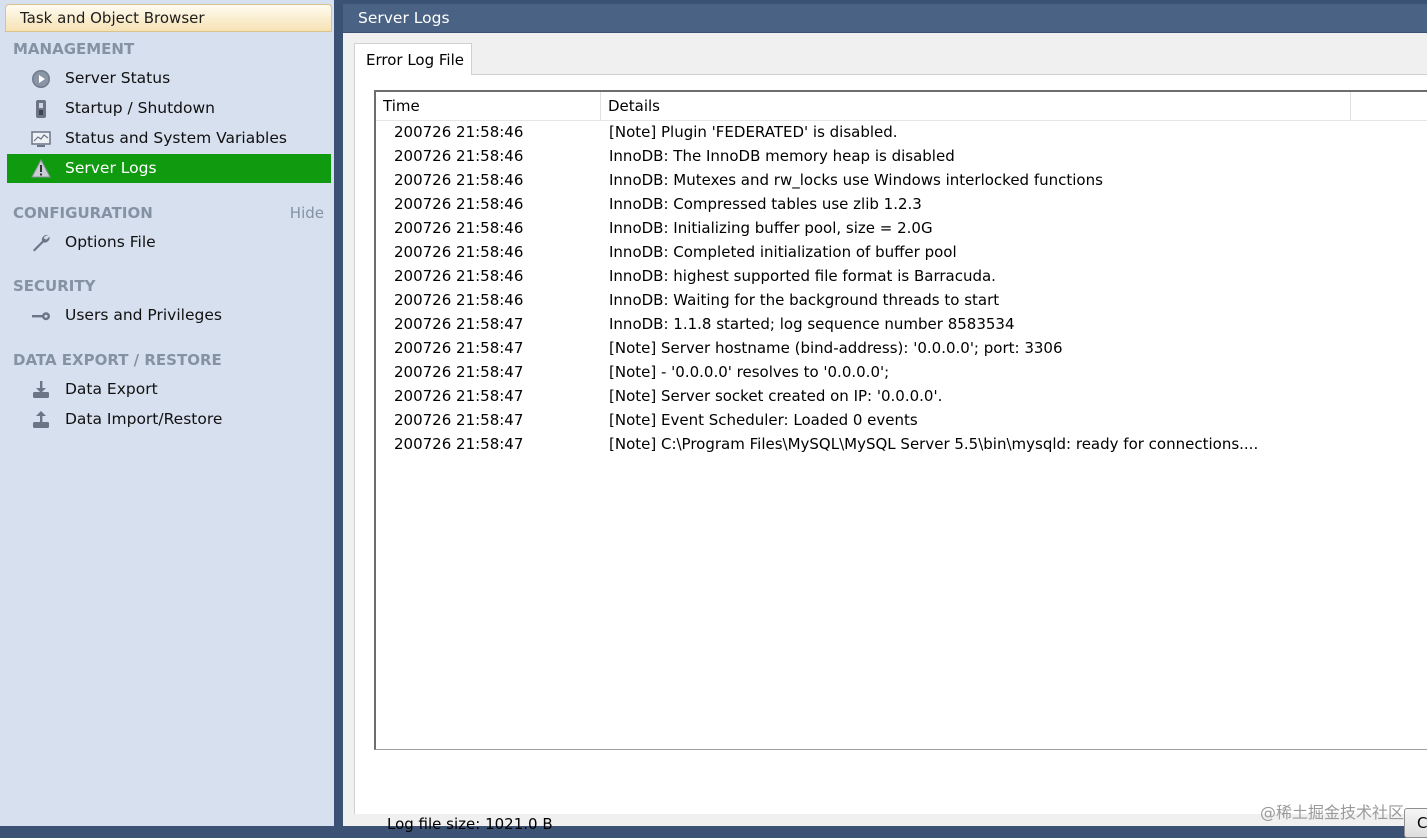  Describe the element at coordinates (765, 204) in the screenshot. I see `cell-details: InnoDB: Compressed tables use zlib 1.2.3` at that location.